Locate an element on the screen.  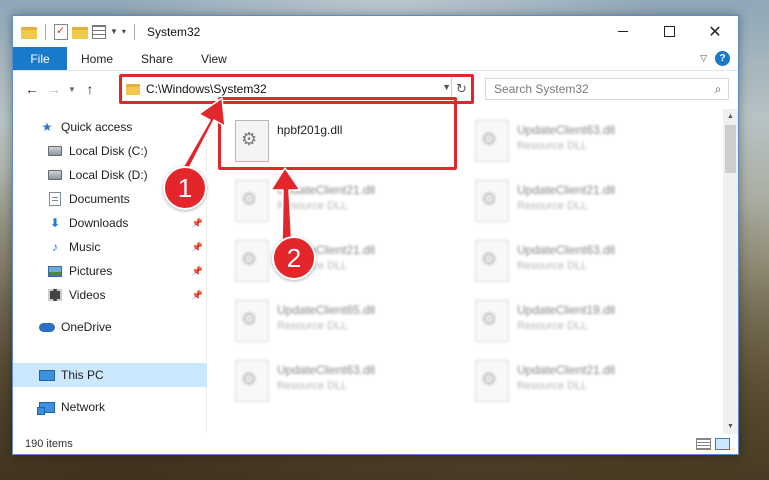
tab-share: Share is located at coordinates (157, 58).